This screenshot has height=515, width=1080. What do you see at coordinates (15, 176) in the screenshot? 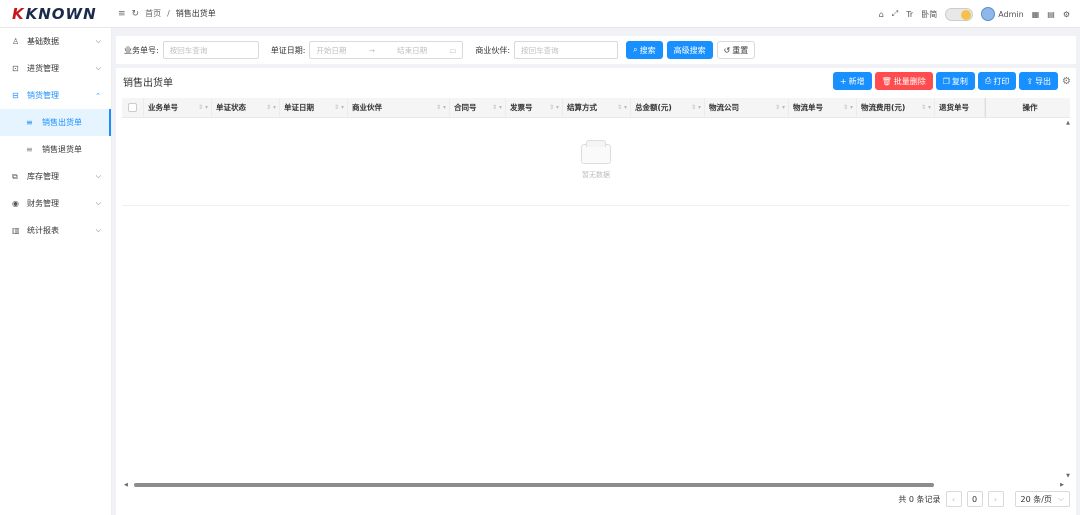
I see `inventory-icon: ⧉` at bounding box center [15, 176].